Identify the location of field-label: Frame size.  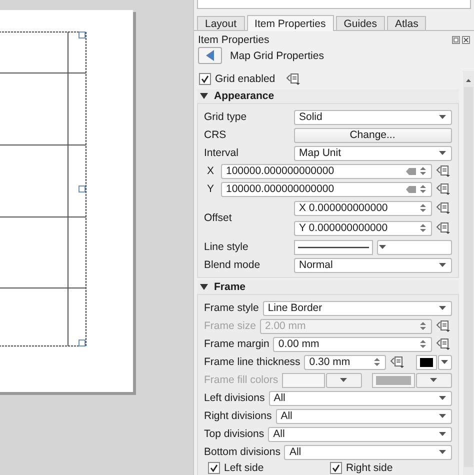
(230, 326).